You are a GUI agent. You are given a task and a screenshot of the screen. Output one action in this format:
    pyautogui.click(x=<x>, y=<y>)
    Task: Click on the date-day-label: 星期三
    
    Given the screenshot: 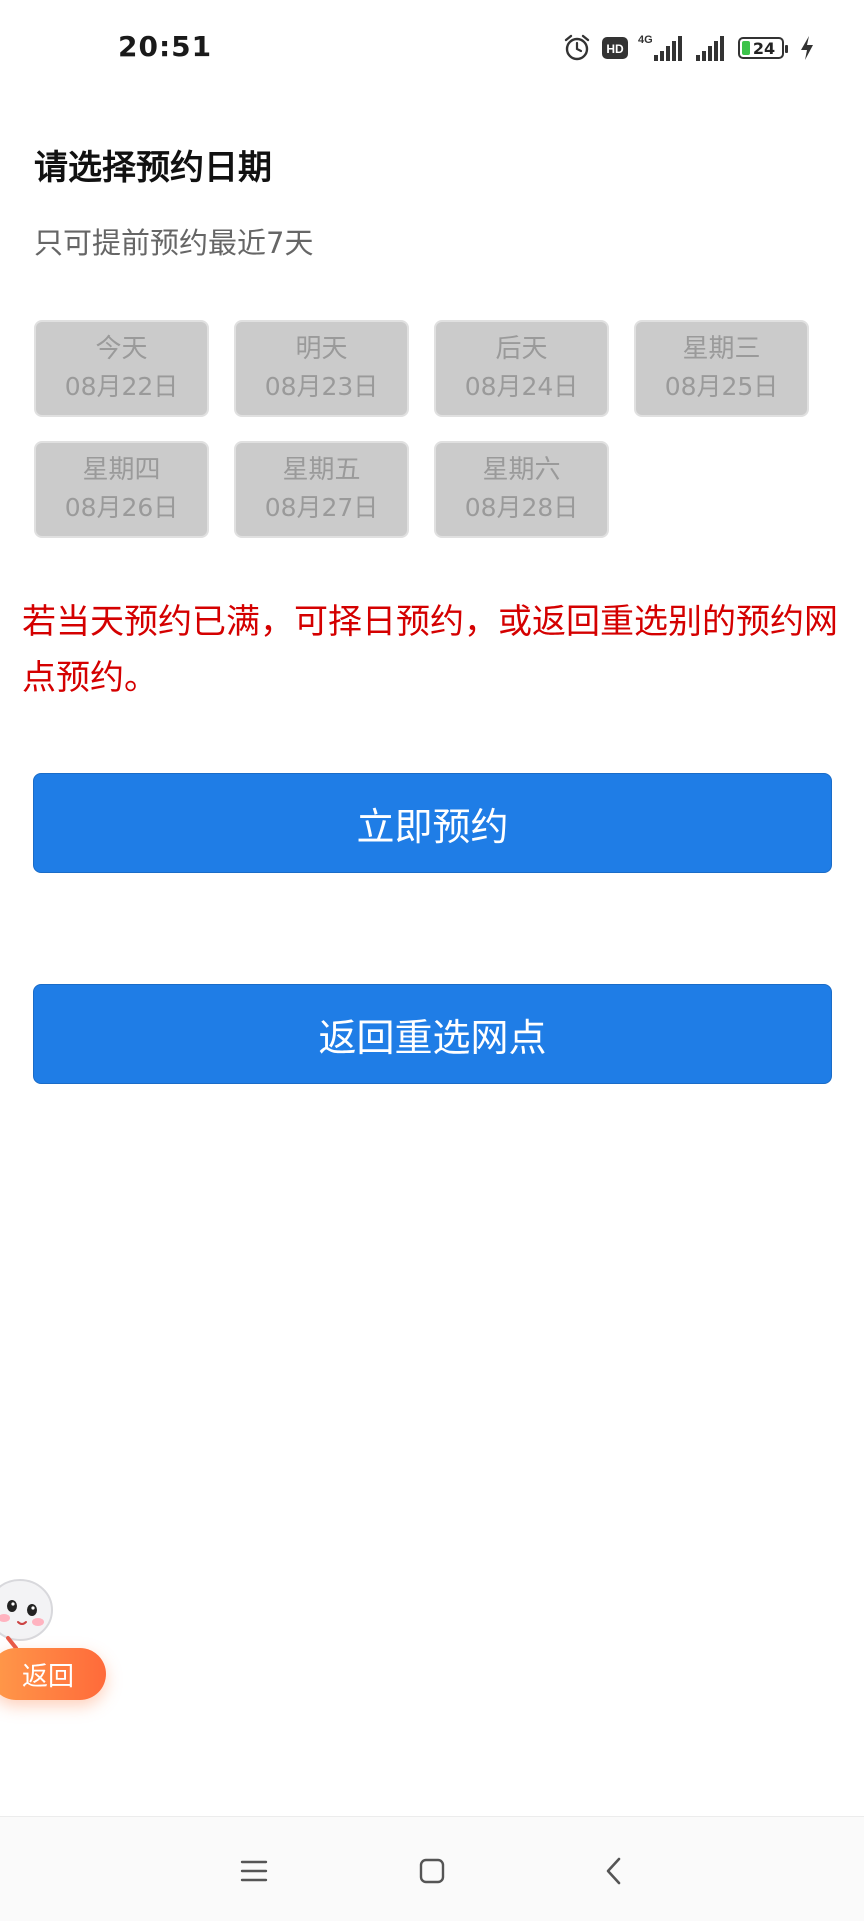 What is the action you would take?
    pyautogui.click(x=721, y=348)
    